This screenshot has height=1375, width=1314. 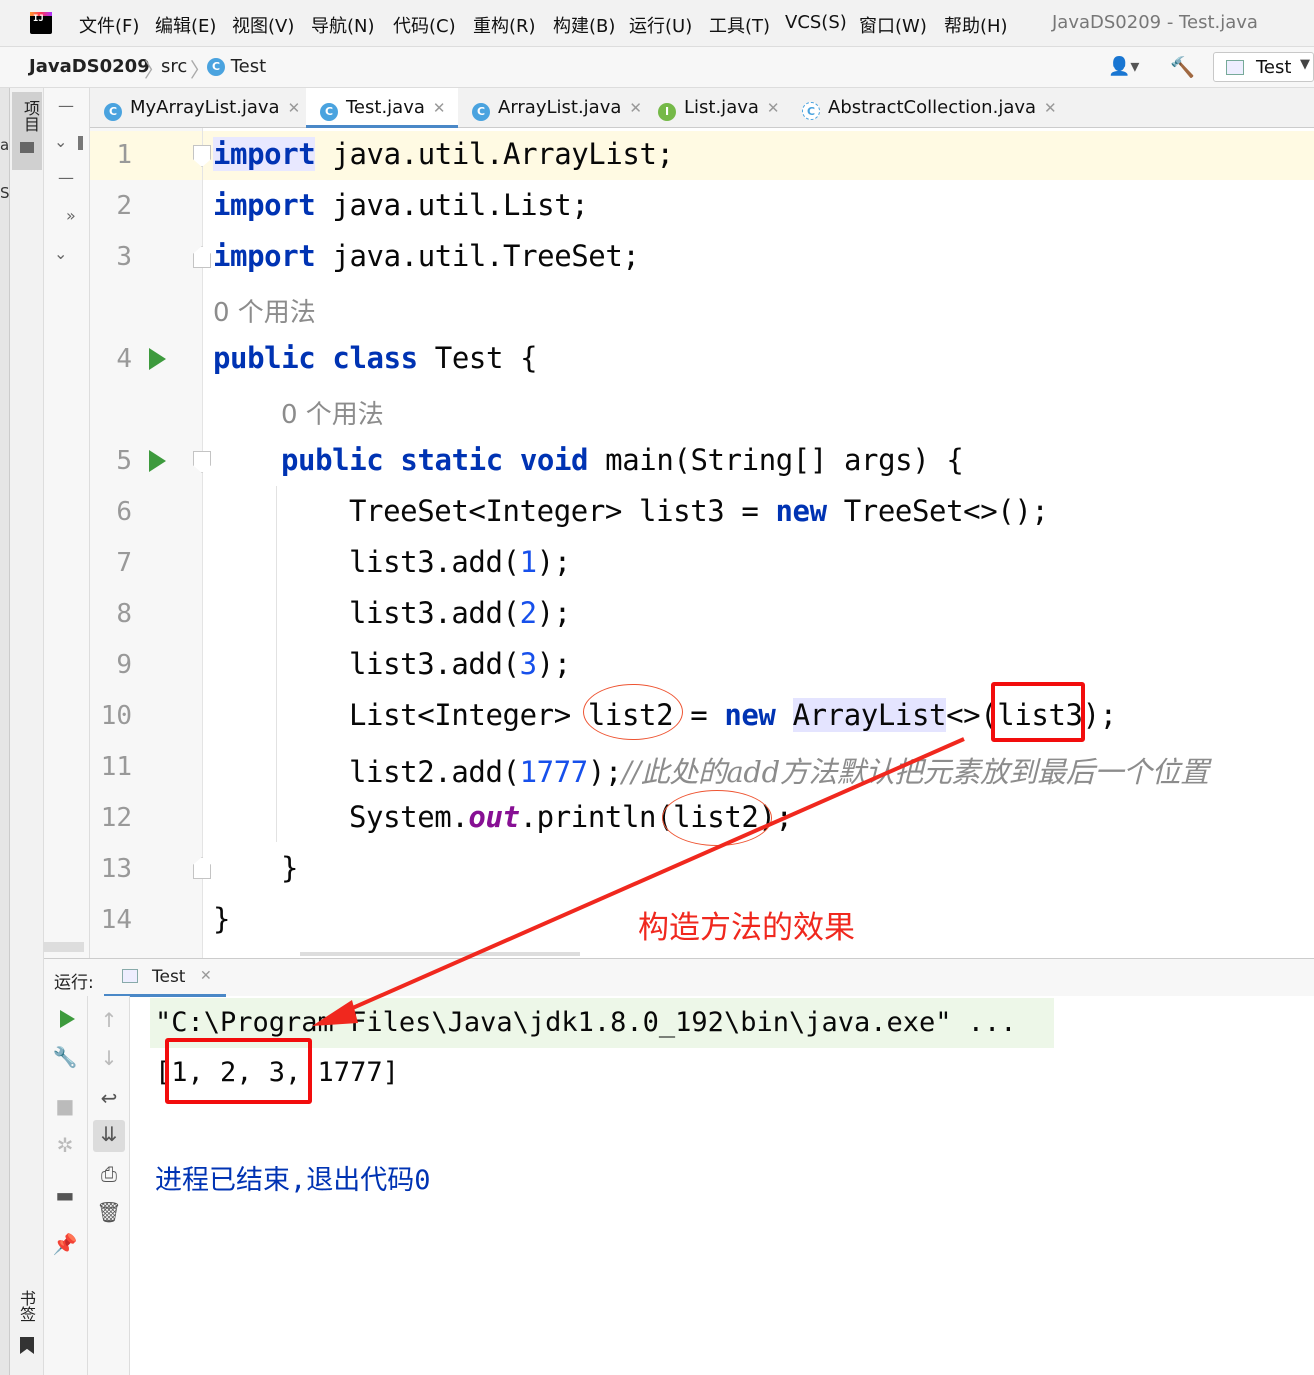 I want to click on scroll-to-end-icon: ⇊, so click(x=109, y=1134).